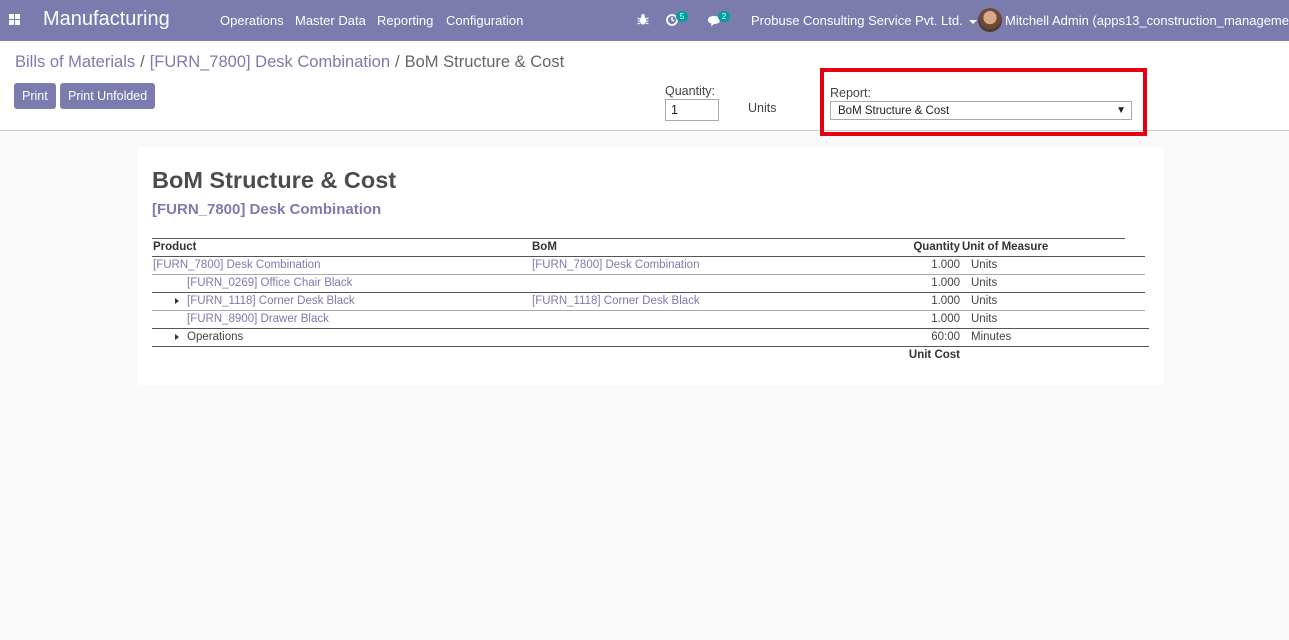 Image resolution: width=1289 pixels, height=640 pixels. I want to click on row-product-link: [FURN_1118] Corner Desk Black, so click(271, 301).